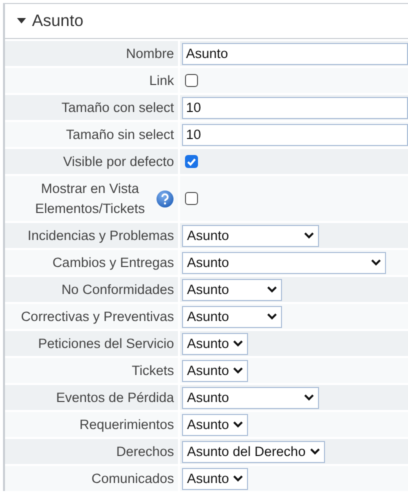  Describe the element at coordinates (90, 199) in the screenshot. I see `field-label: Mostrar en Vista Elementos/Tickets` at that location.